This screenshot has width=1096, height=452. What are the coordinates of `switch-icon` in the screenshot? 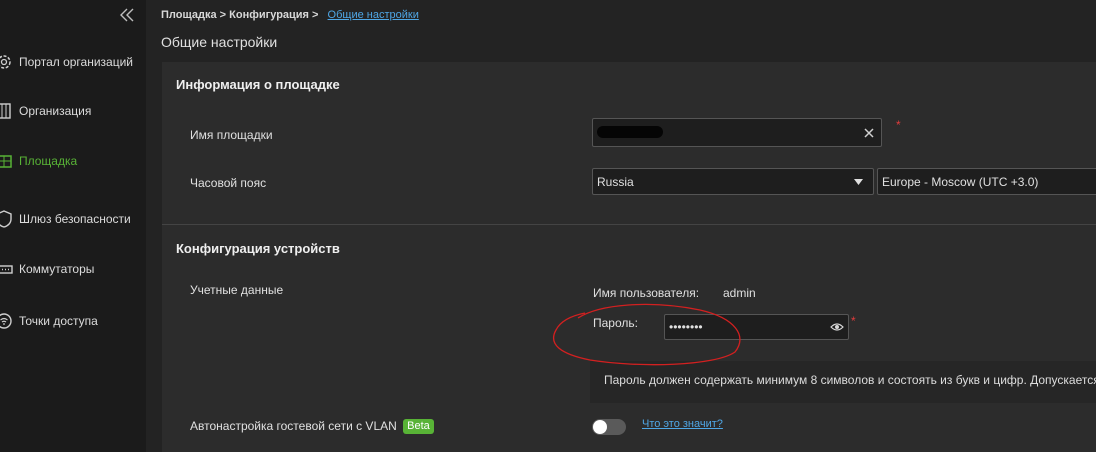 It's located at (6, 269).